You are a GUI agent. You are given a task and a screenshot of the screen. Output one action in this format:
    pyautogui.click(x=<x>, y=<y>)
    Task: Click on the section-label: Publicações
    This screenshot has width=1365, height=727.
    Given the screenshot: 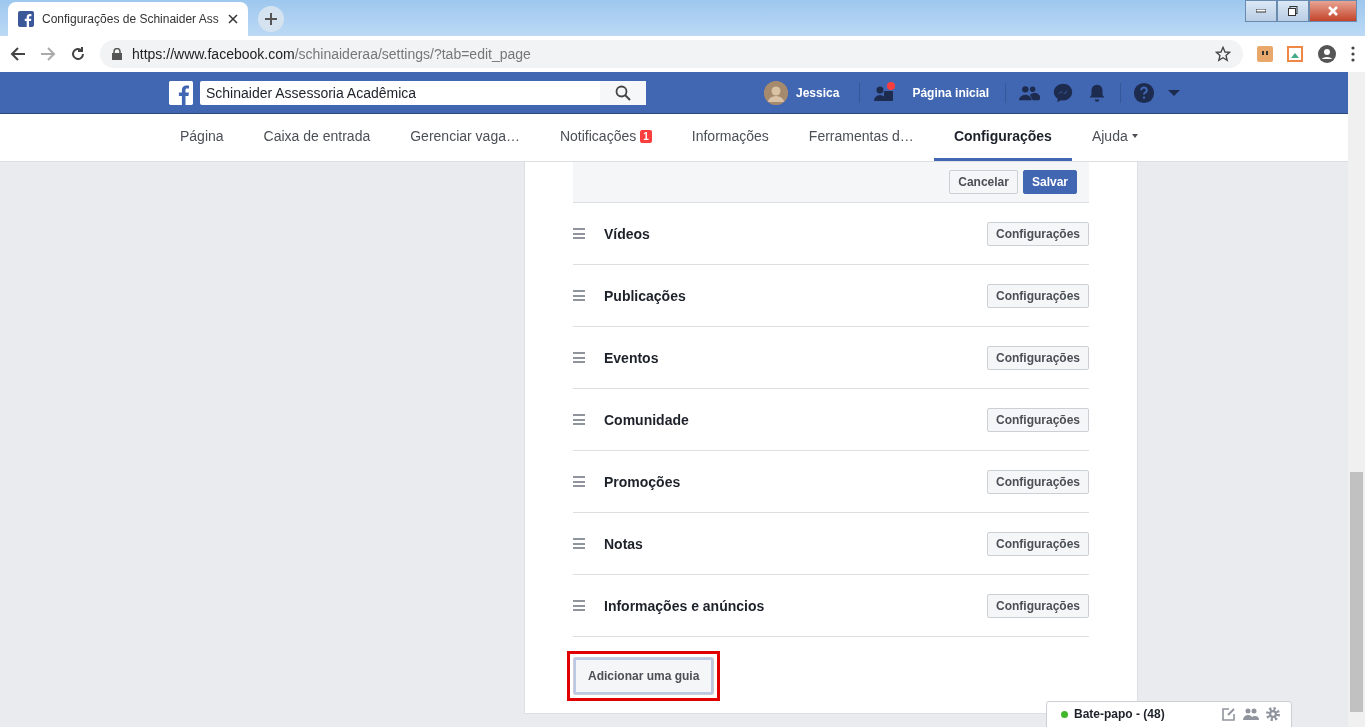 What is the action you would take?
    pyautogui.click(x=645, y=295)
    